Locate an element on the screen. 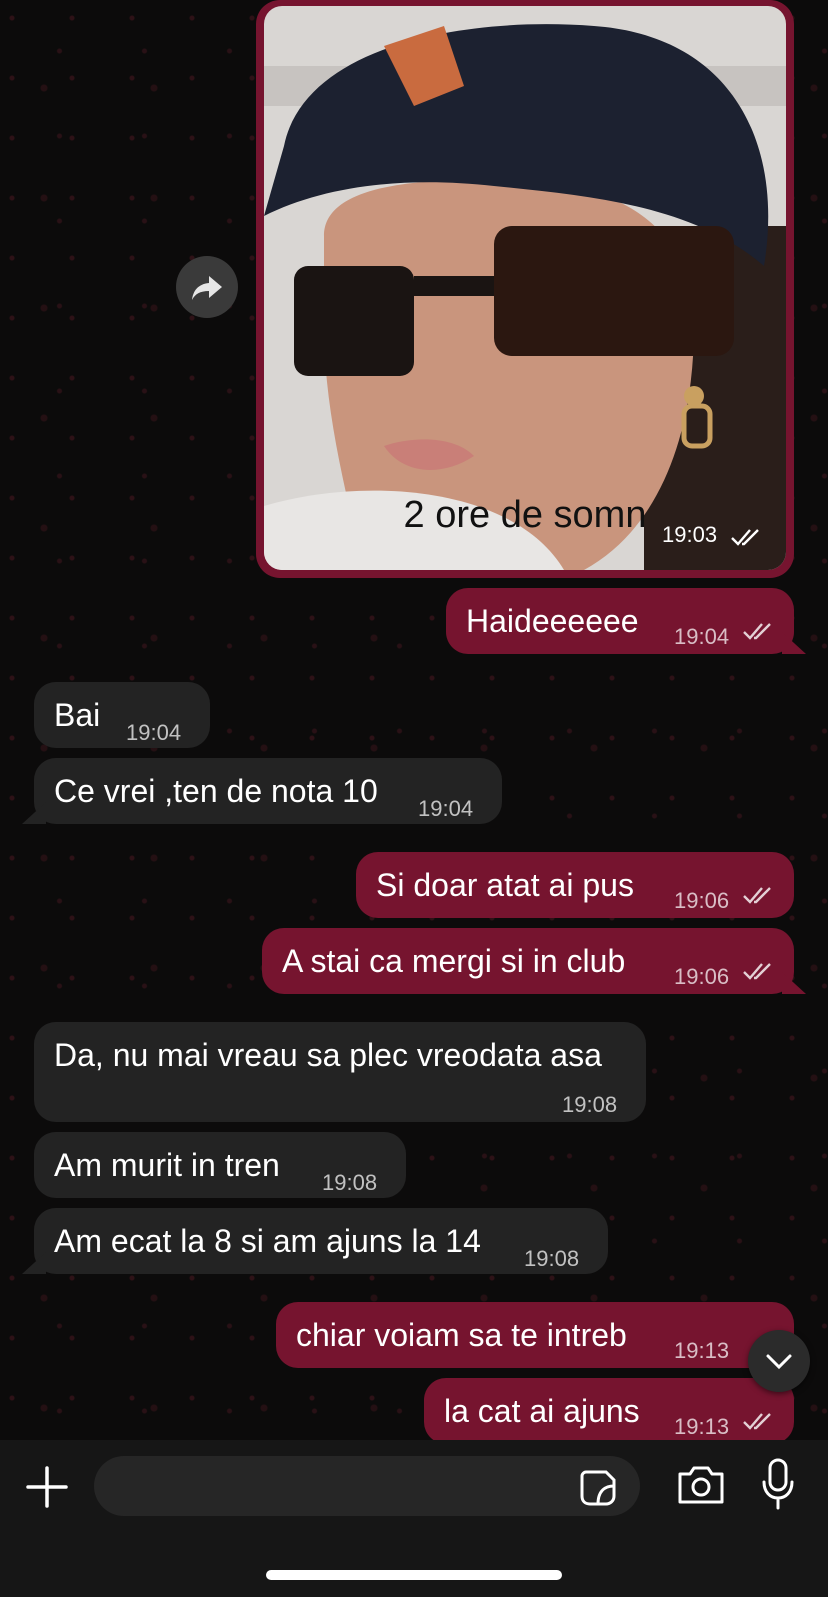 The width and height of the screenshot is (828, 1597). chevron-down-icon is located at coordinates (779, 1362).